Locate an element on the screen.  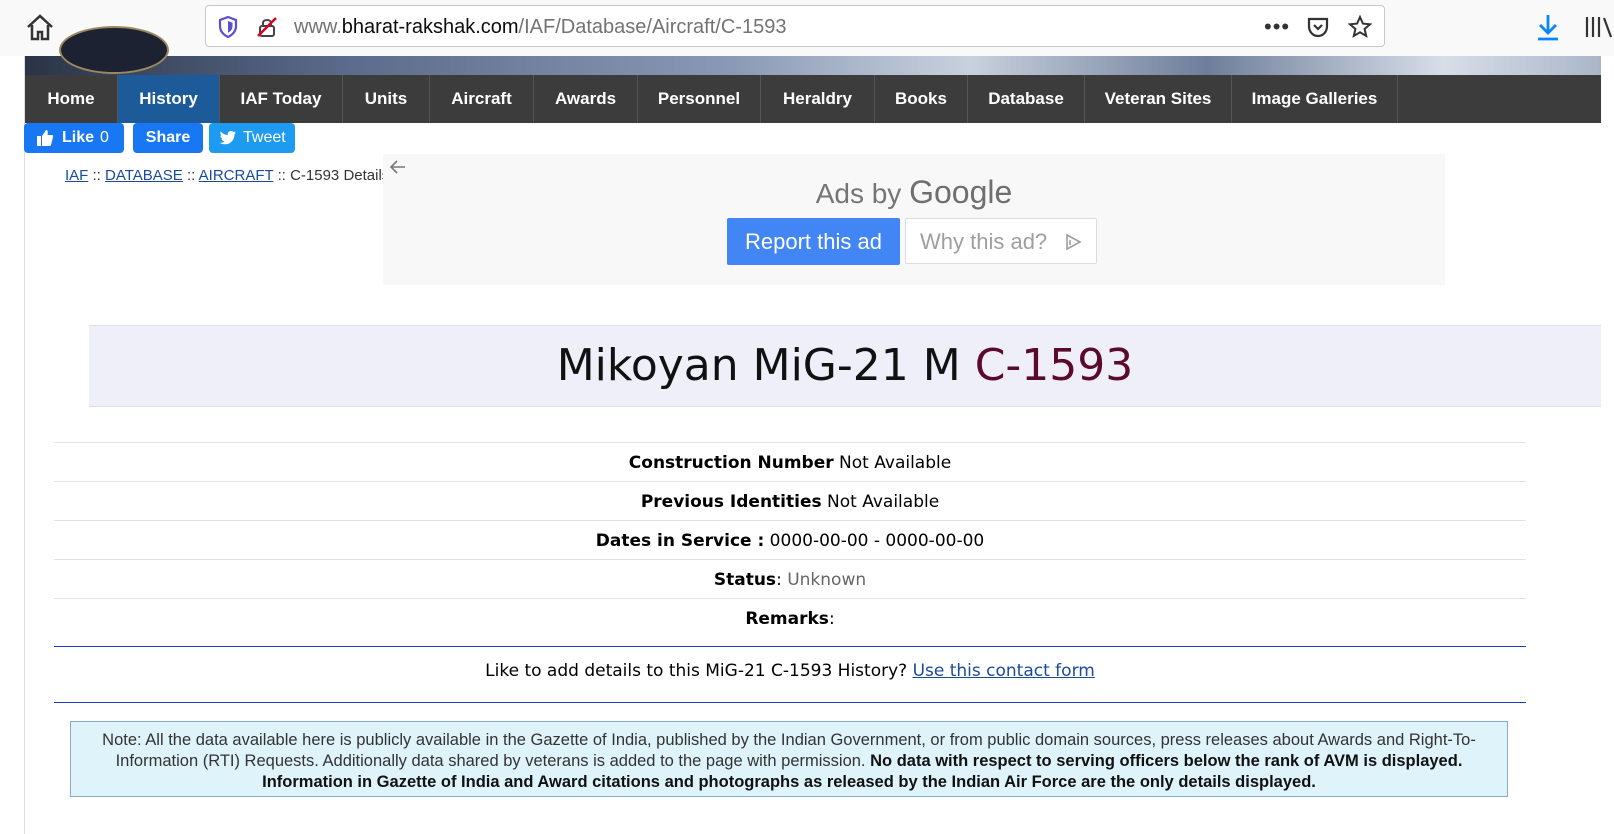
detail-row-construction: Construction Number Not Available is located at coordinates (790, 461).